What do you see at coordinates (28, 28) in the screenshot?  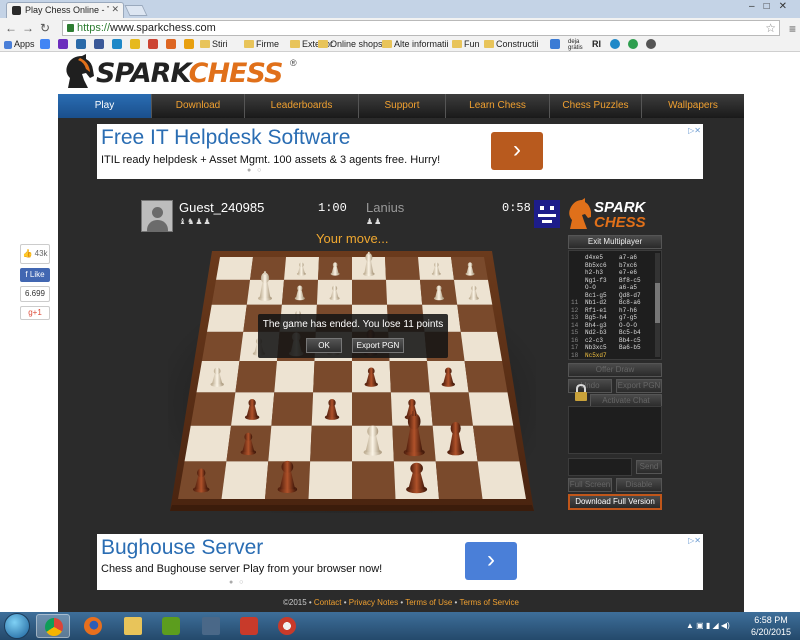 I see `forward-arrow-icon: →` at bounding box center [28, 28].